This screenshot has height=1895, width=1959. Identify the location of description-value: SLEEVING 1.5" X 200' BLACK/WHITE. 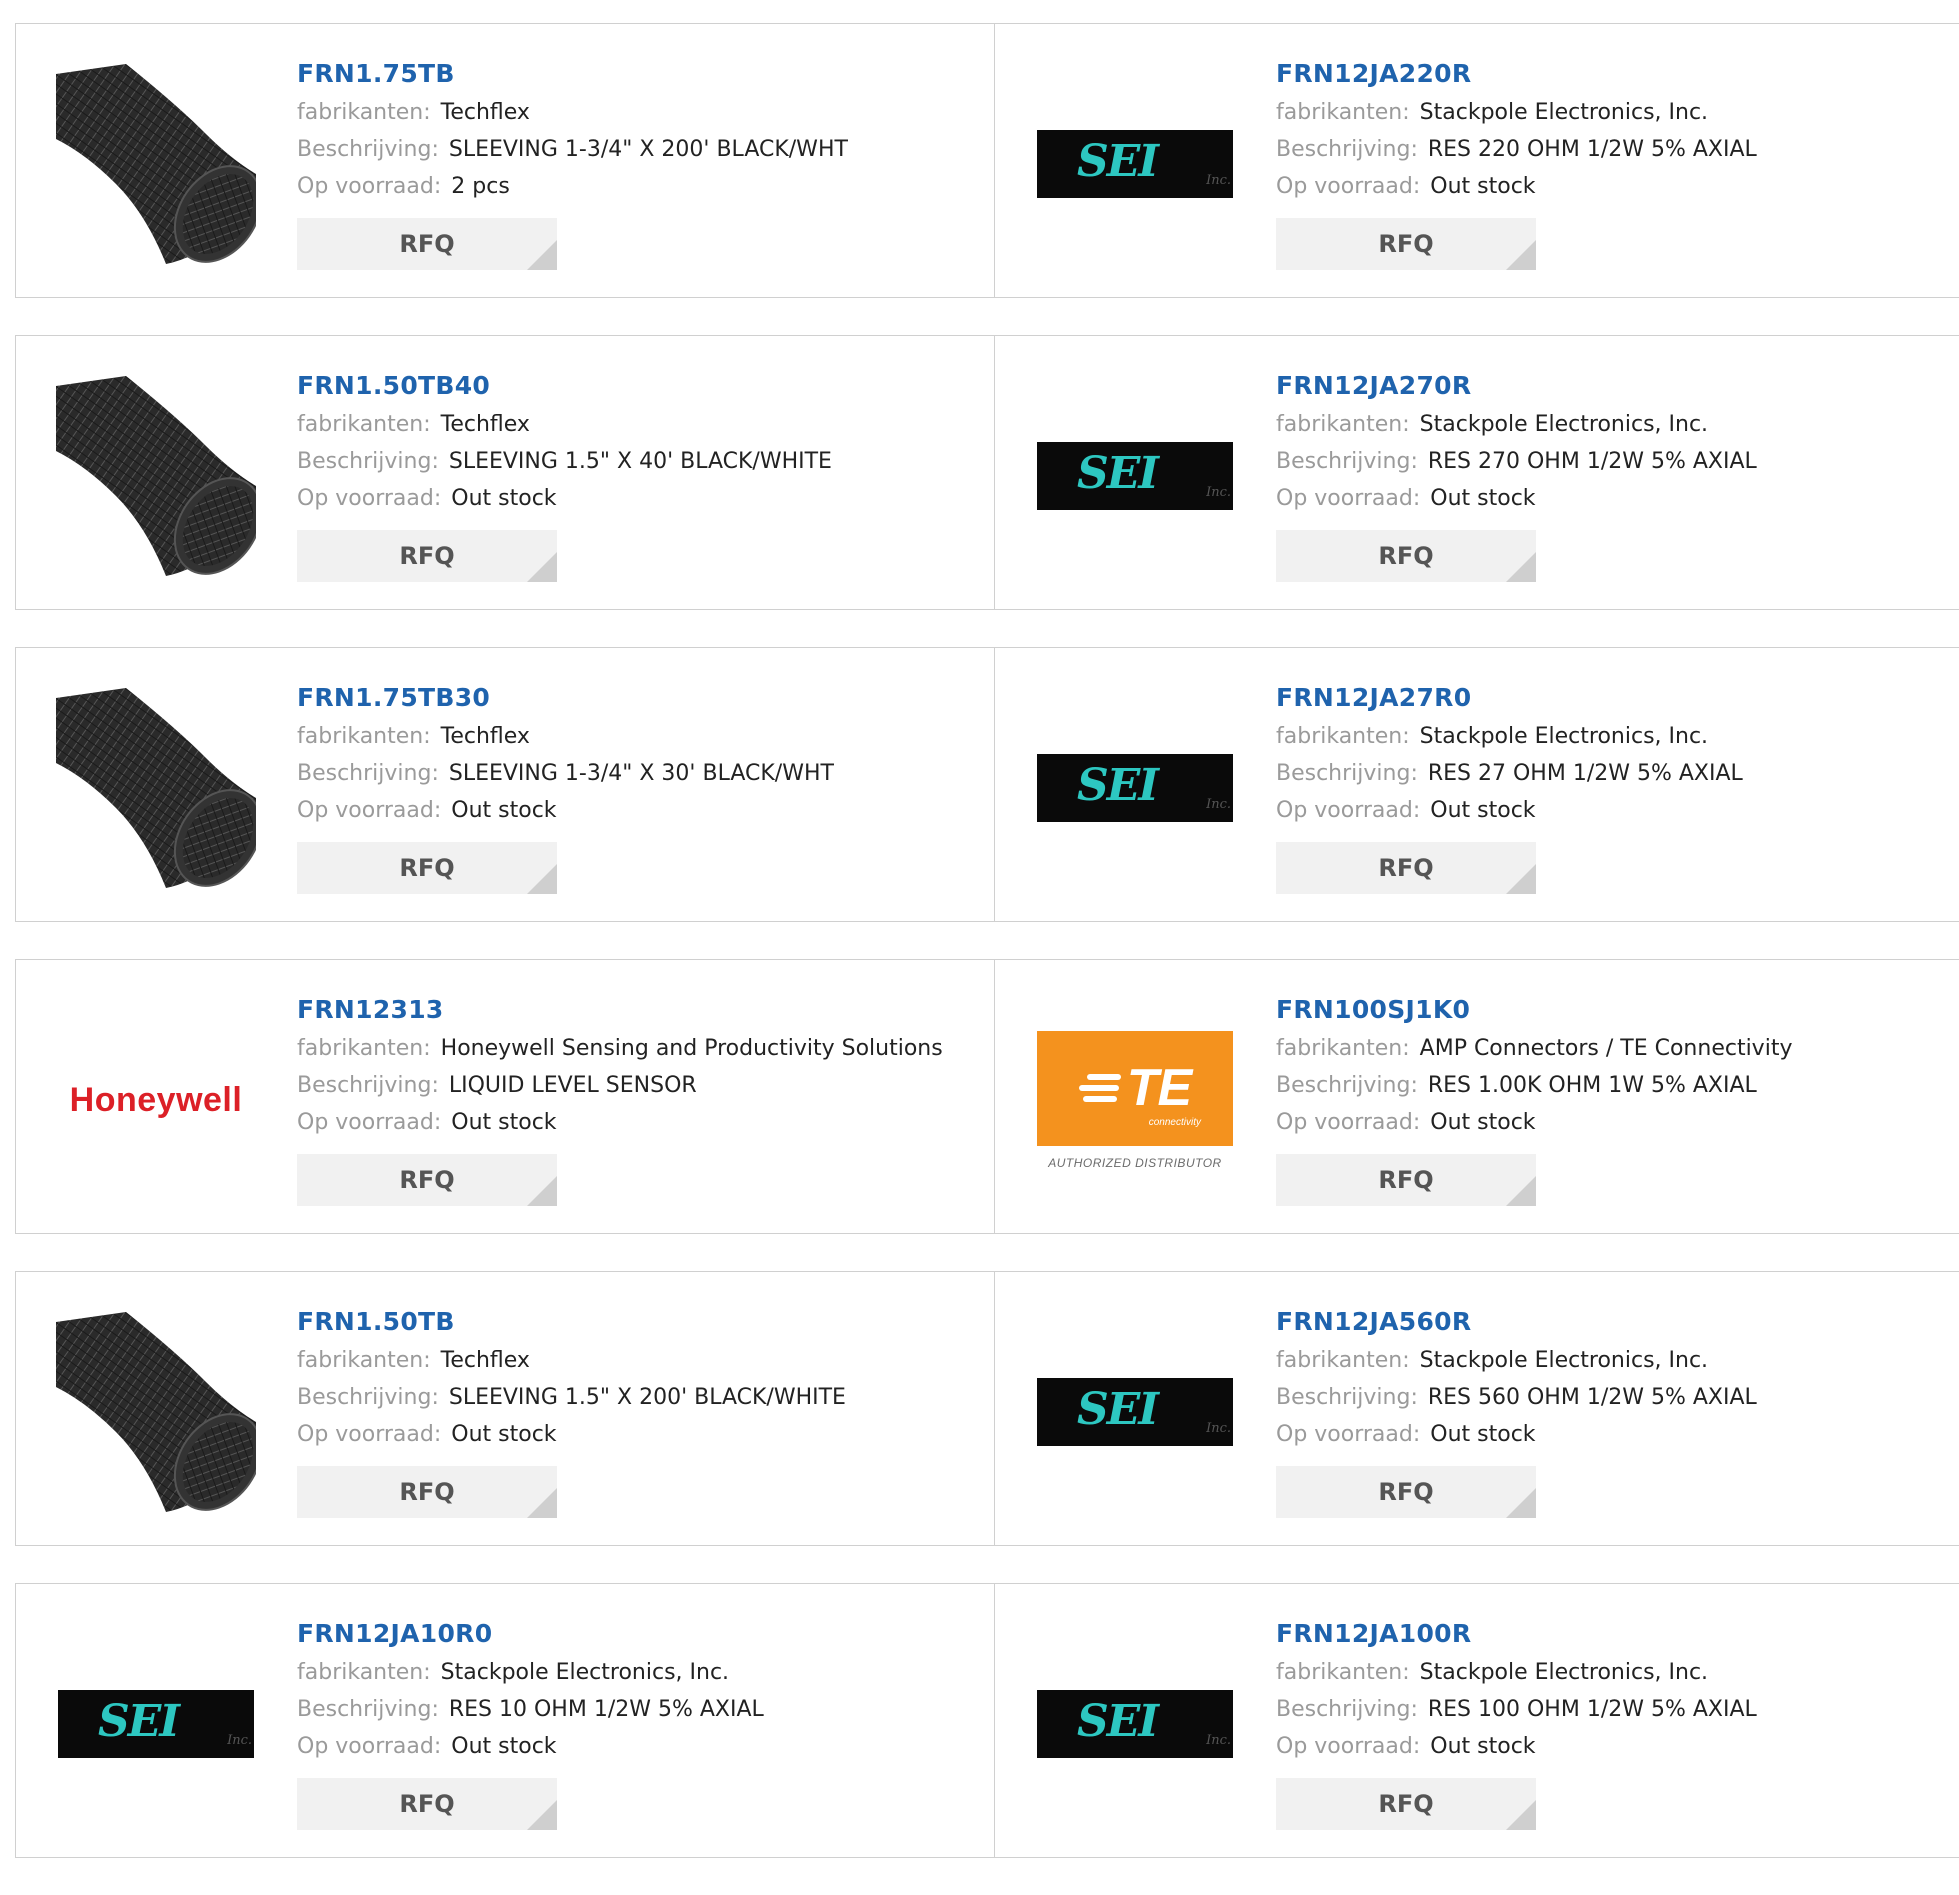
(647, 1397).